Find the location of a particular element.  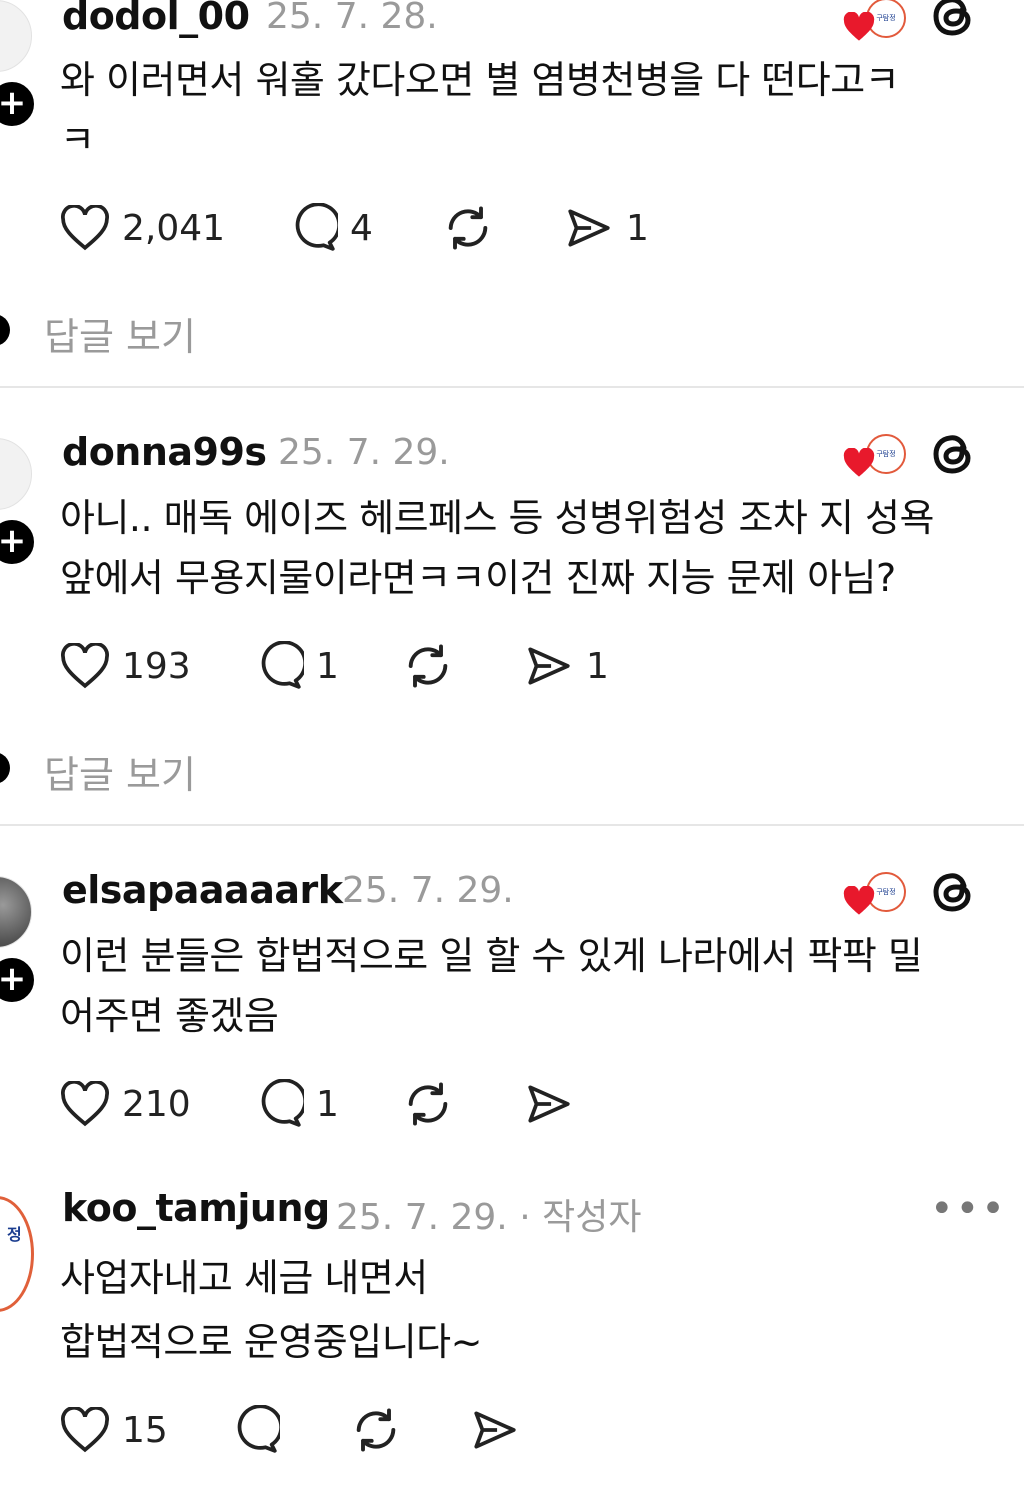

more-options-button: ••• is located at coordinates (968, 1209).